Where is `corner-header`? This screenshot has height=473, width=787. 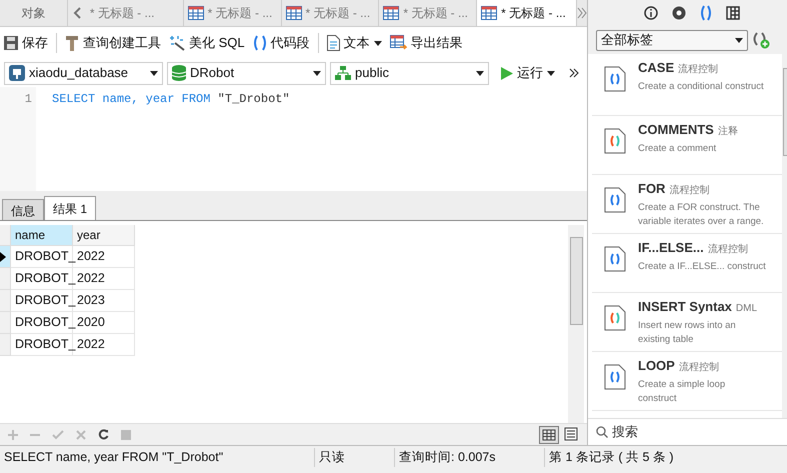
corner-header is located at coordinates (5, 235).